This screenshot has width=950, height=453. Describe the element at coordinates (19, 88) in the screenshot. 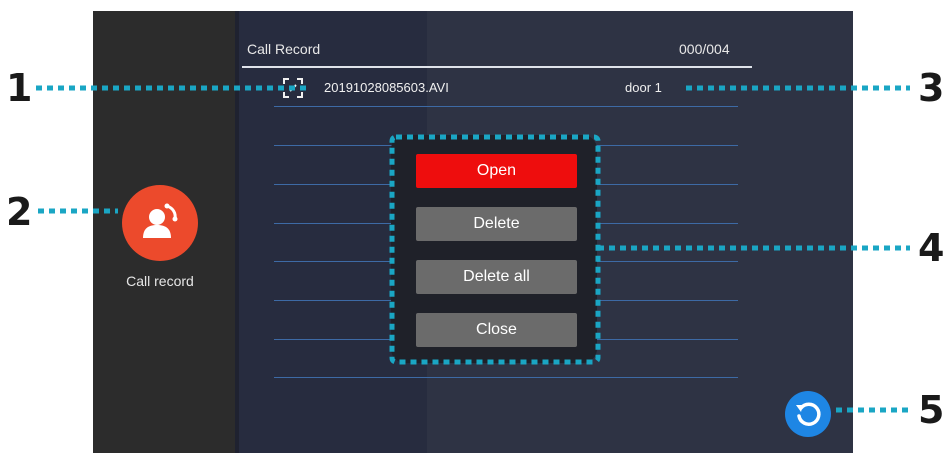

I see `callout-number-1: 1` at that location.